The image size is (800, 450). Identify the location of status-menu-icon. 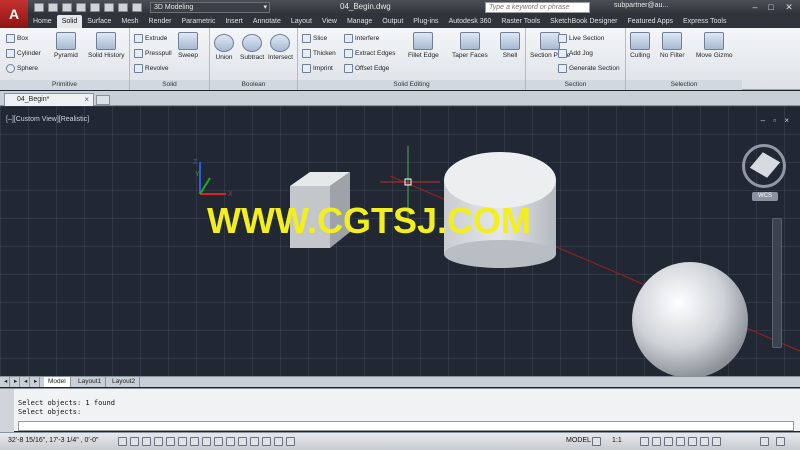
(764, 441).